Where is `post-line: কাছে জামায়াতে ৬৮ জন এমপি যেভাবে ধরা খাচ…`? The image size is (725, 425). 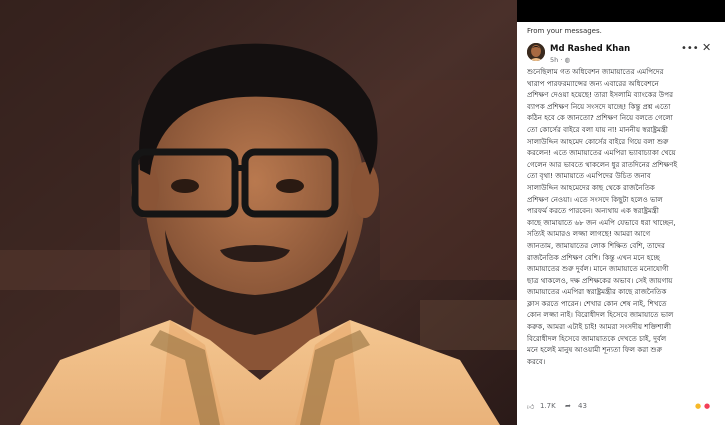
post-line: কাছে জামায়াতে ৬৮ জন এমপি যেভাবে ধরা খাচ… is located at coordinates (601, 222).